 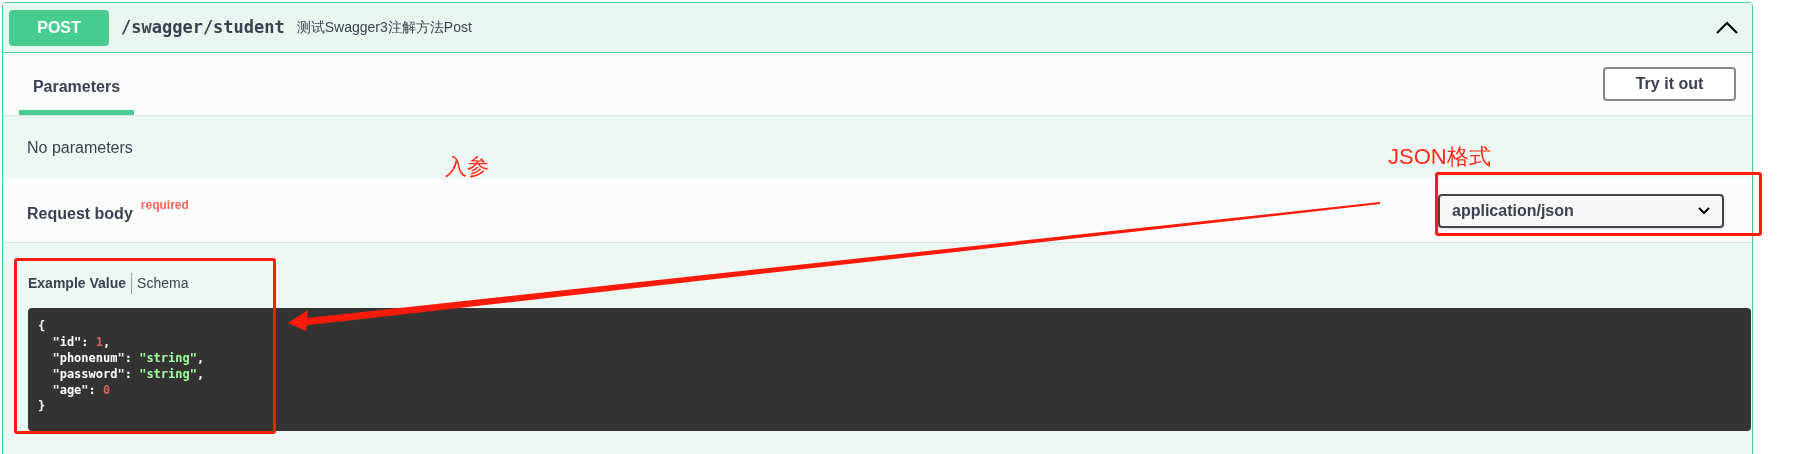 What do you see at coordinates (88, 358) in the screenshot?
I see `code-token: "phonenum"` at bounding box center [88, 358].